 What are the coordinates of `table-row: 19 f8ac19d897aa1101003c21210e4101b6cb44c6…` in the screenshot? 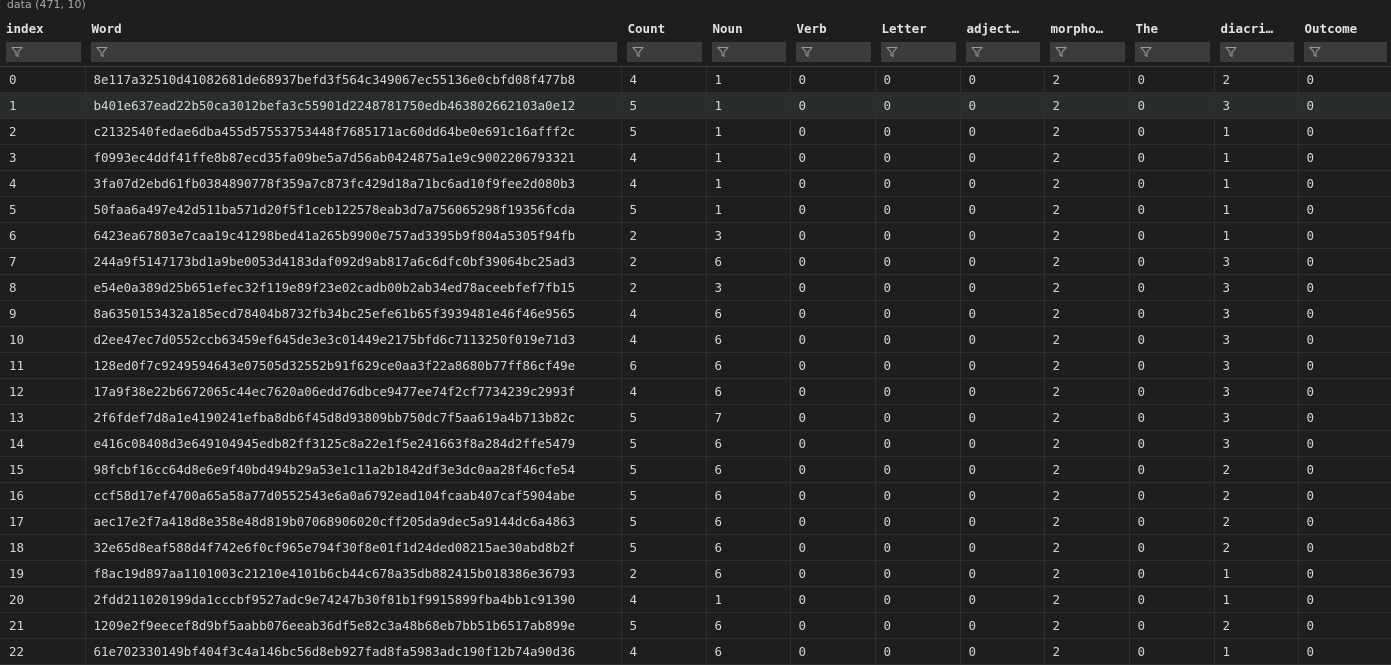 It's located at (695, 573).